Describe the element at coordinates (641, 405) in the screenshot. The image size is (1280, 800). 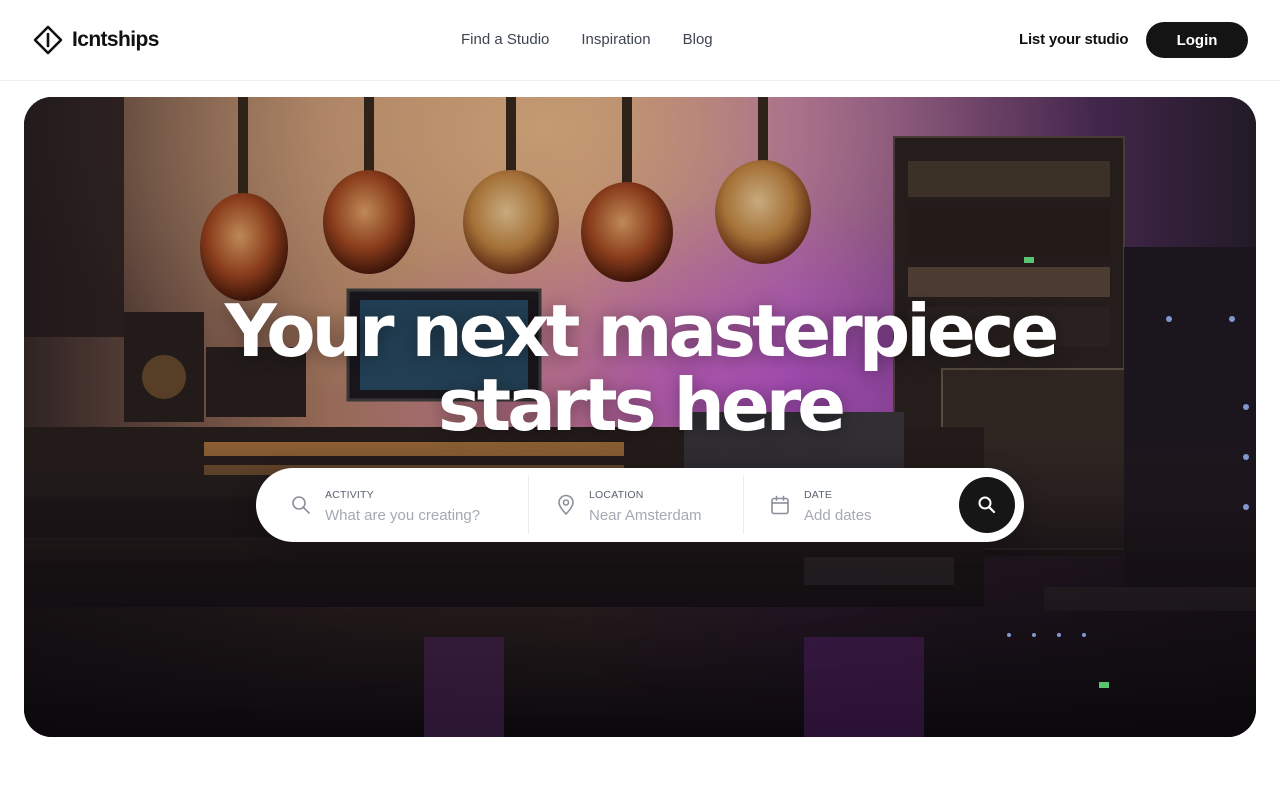
I see `hero-title-line2: starts here` at that location.